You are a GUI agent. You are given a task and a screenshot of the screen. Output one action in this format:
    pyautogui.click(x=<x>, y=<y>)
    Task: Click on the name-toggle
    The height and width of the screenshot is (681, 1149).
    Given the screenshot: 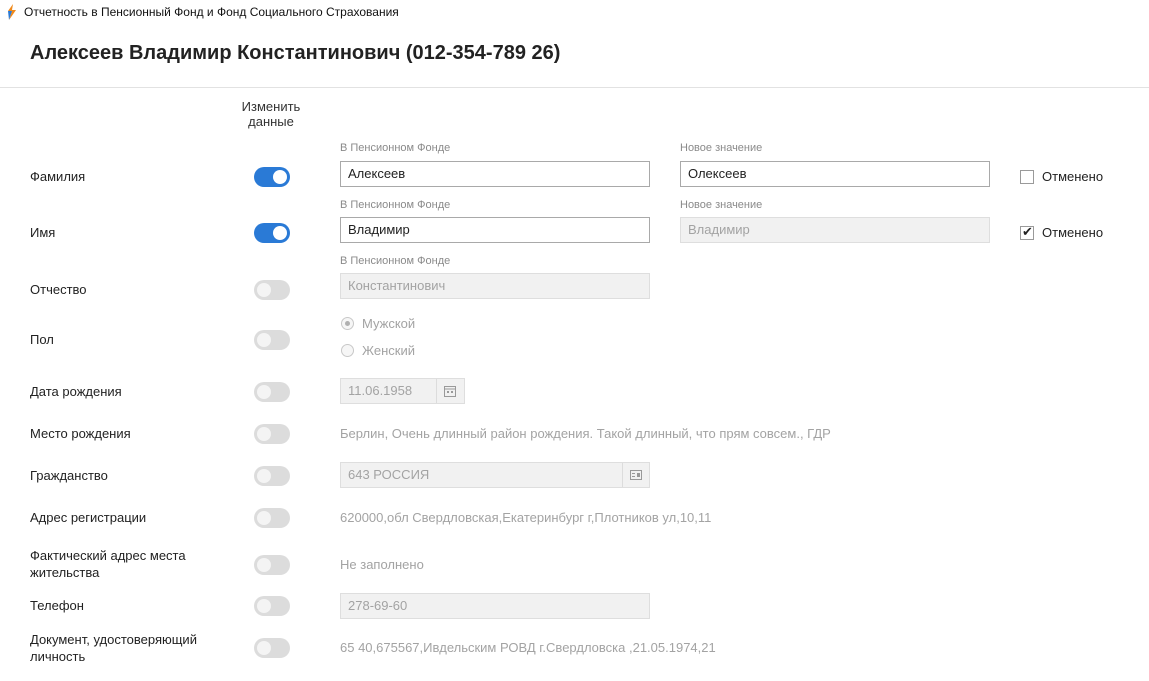 What is the action you would take?
    pyautogui.click(x=272, y=233)
    